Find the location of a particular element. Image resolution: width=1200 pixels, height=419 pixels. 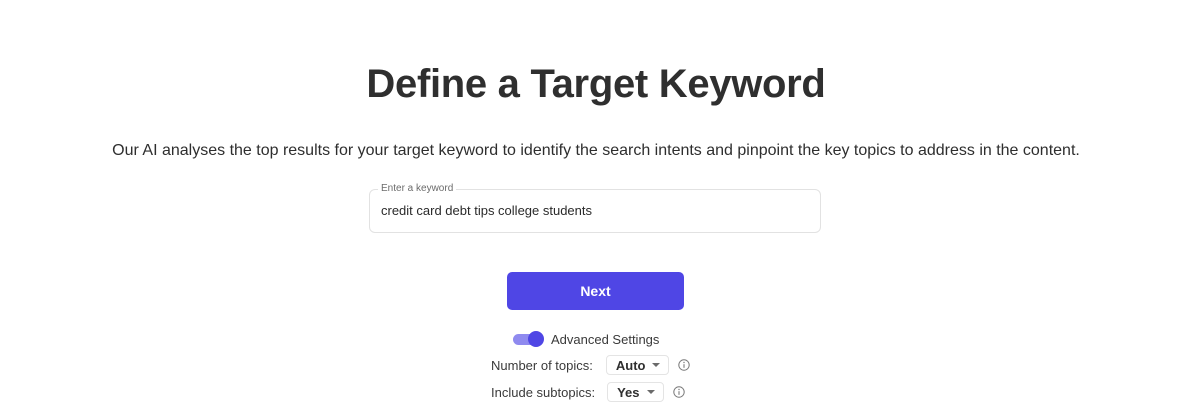

include-subtopics-row: Include subtopics: Yes is located at coordinates (588, 392).